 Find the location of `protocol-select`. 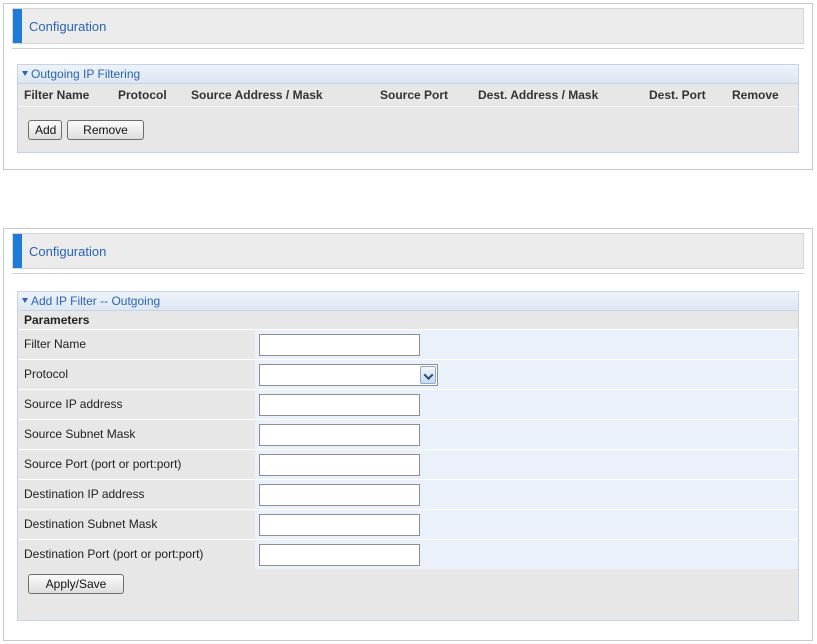

protocol-select is located at coordinates (348, 375).